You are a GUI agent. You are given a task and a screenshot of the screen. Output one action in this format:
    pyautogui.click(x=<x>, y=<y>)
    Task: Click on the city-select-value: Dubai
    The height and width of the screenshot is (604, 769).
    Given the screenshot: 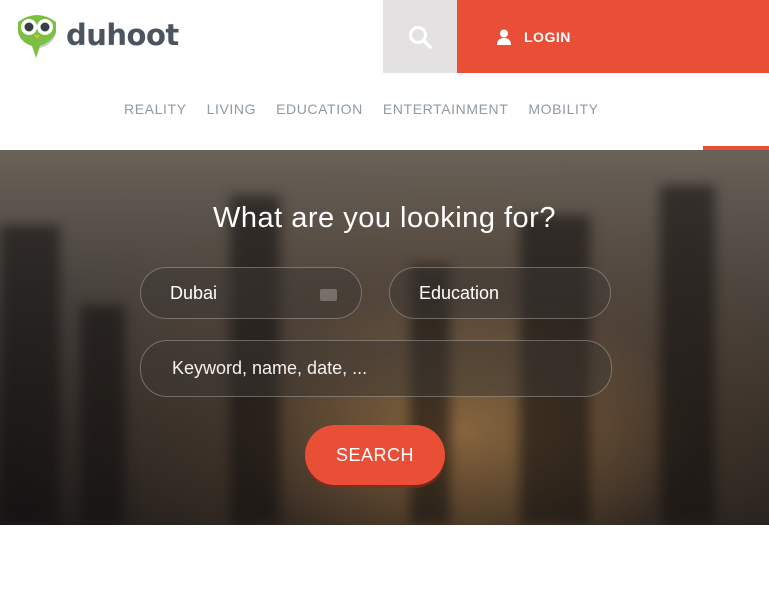 What is the action you would take?
    pyautogui.click(x=194, y=292)
    